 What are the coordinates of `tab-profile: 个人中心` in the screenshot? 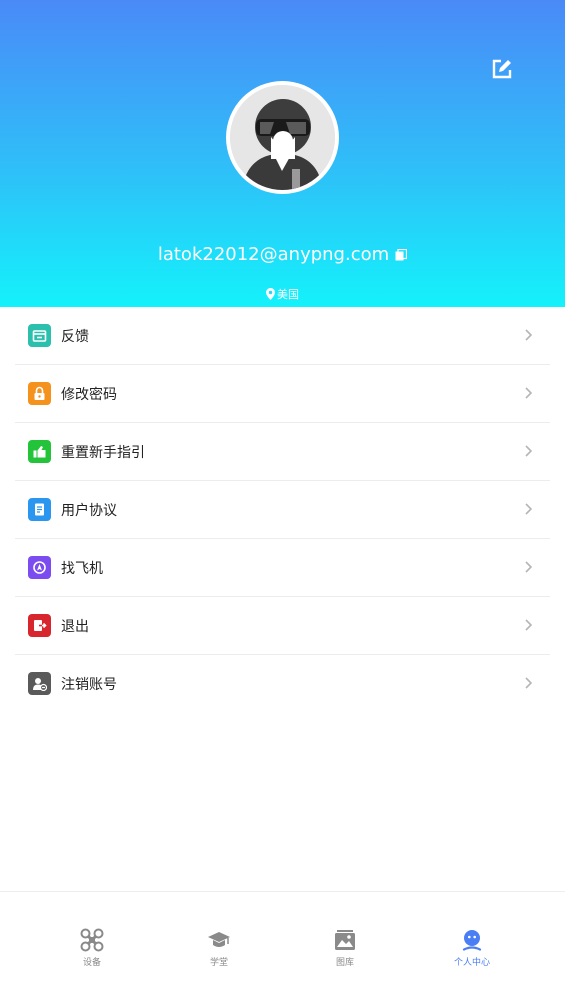 It's located at (472, 948).